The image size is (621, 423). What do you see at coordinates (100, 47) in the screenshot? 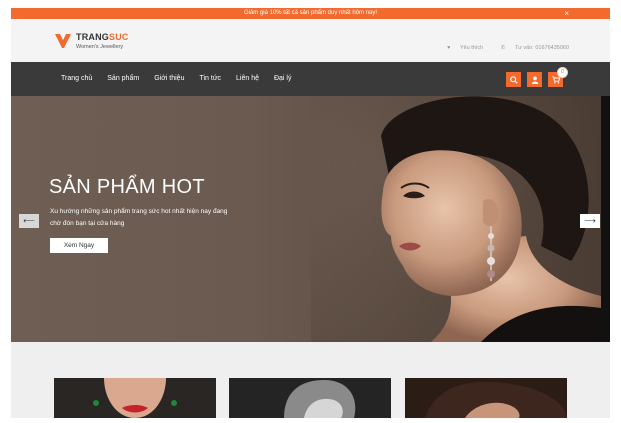
I see `logo-tagline: Women's Jewellery` at bounding box center [100, 47].